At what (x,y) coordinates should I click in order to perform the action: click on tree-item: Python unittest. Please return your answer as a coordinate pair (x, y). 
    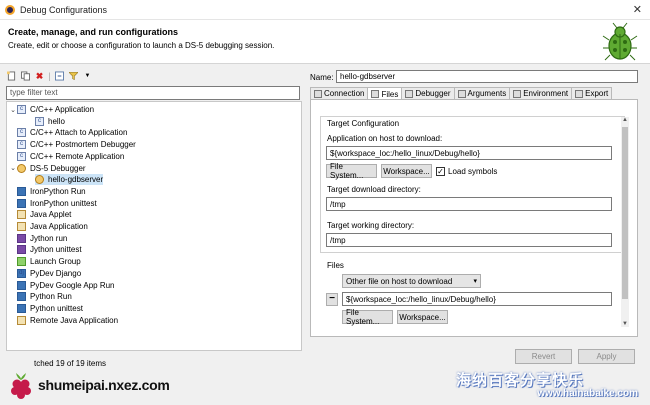
    Looking at the image, I should click on (46, 308).